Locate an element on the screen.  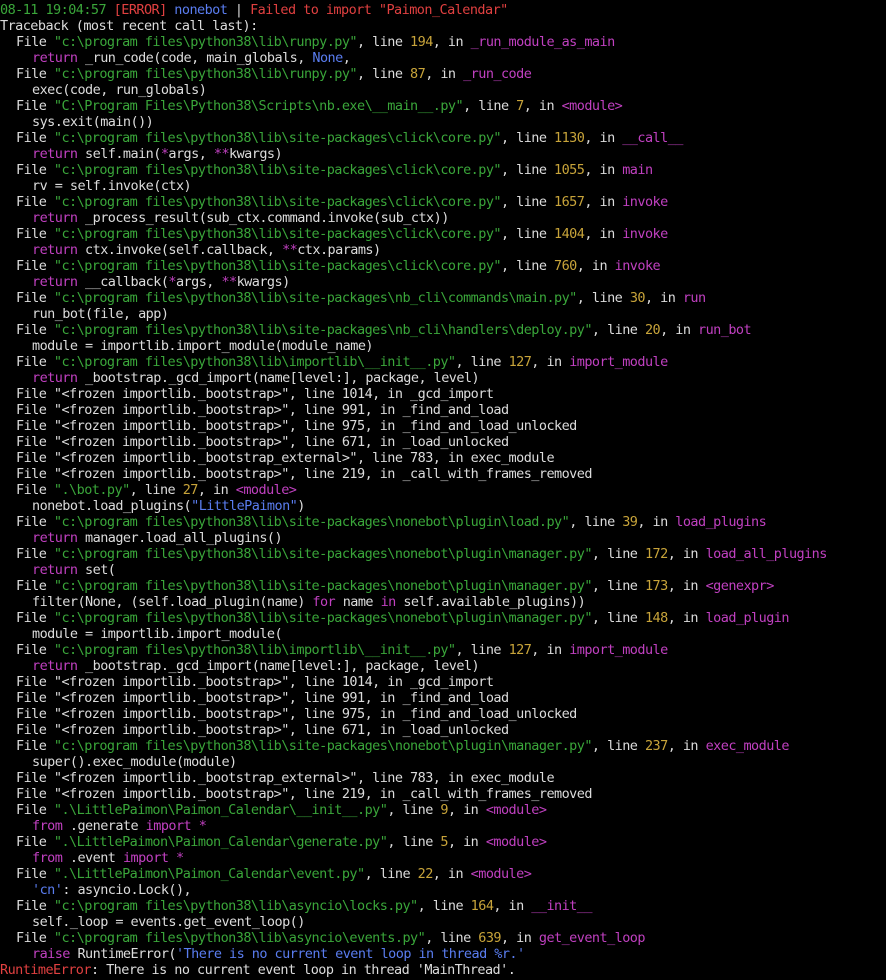
line-number: 164 is located at coordinates (482, 906).